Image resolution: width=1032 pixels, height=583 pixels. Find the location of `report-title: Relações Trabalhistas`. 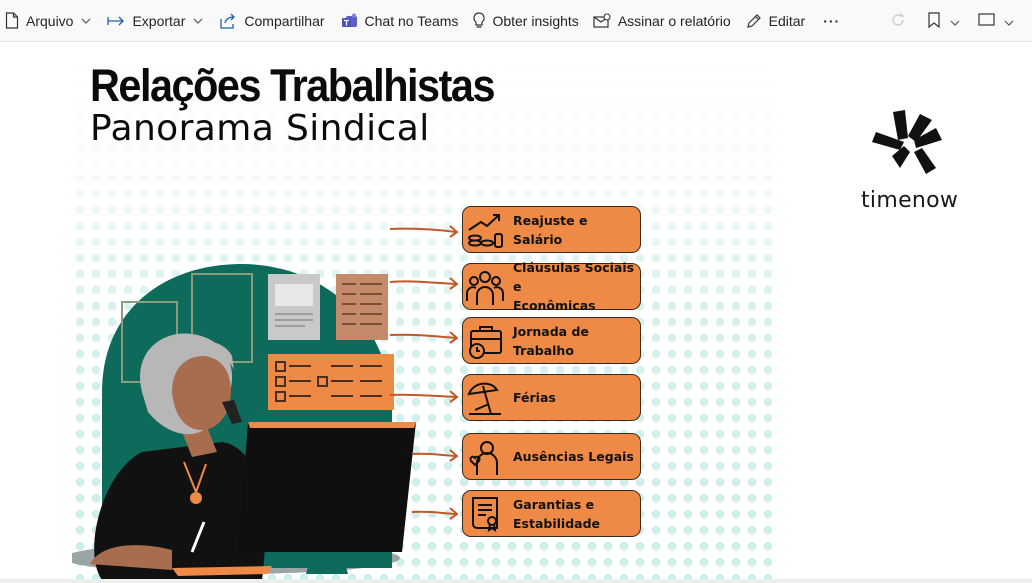

report-title: Relações Trabalhistas is located at coordinates (292, 85).